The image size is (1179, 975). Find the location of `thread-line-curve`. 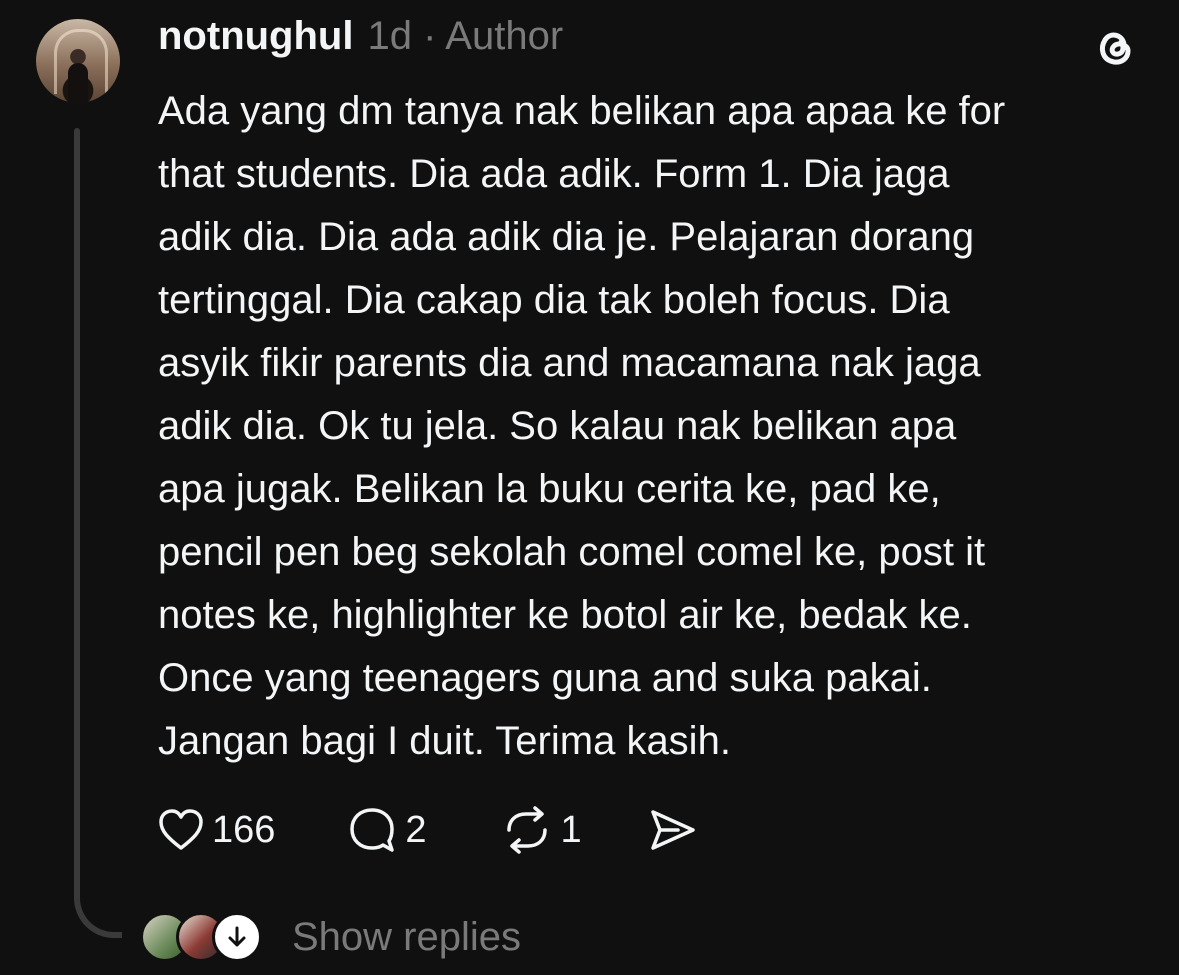

thread-line-curve is located at coordinates (98, 909).